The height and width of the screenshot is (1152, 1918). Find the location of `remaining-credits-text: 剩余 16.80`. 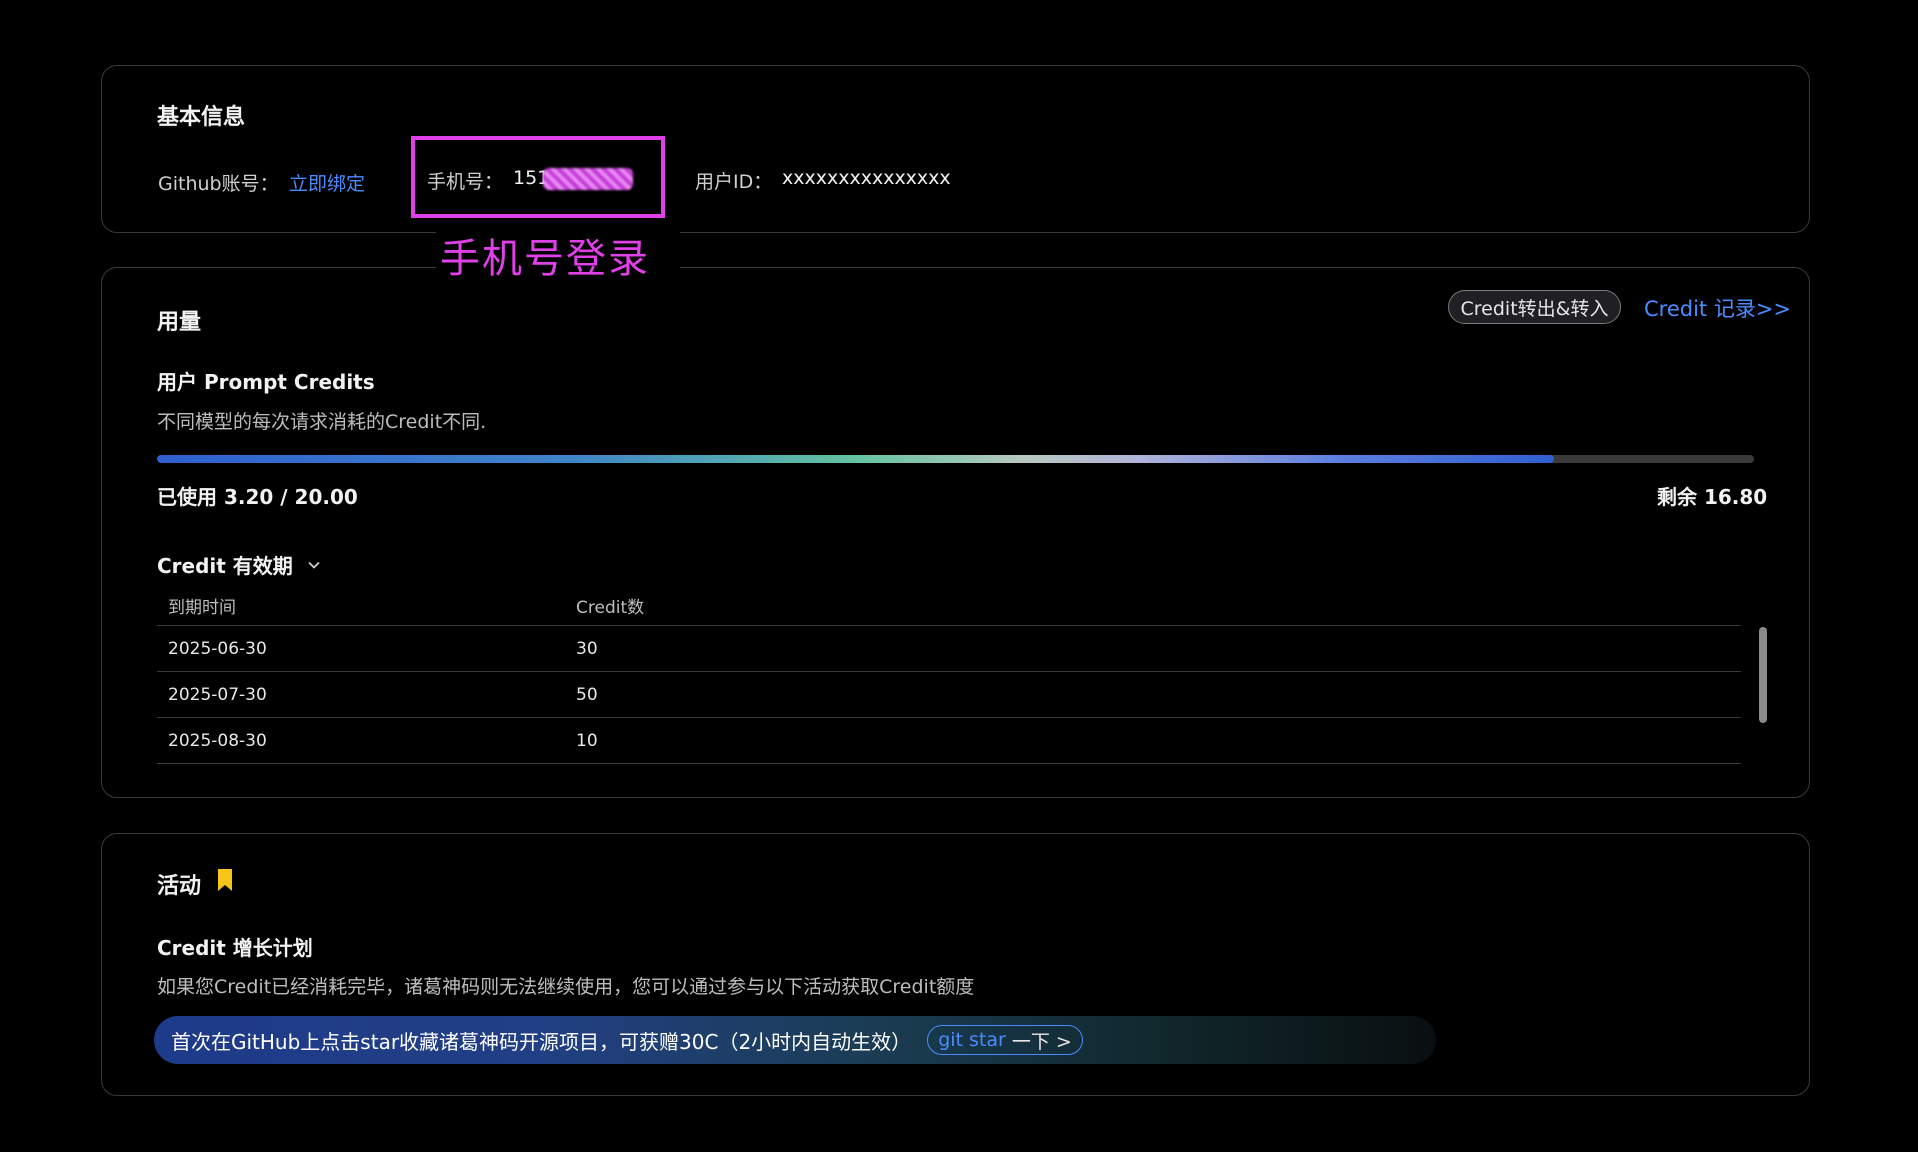

remaining-credits-text: 剩余 16.80 is located at coordinates (1712, 497).